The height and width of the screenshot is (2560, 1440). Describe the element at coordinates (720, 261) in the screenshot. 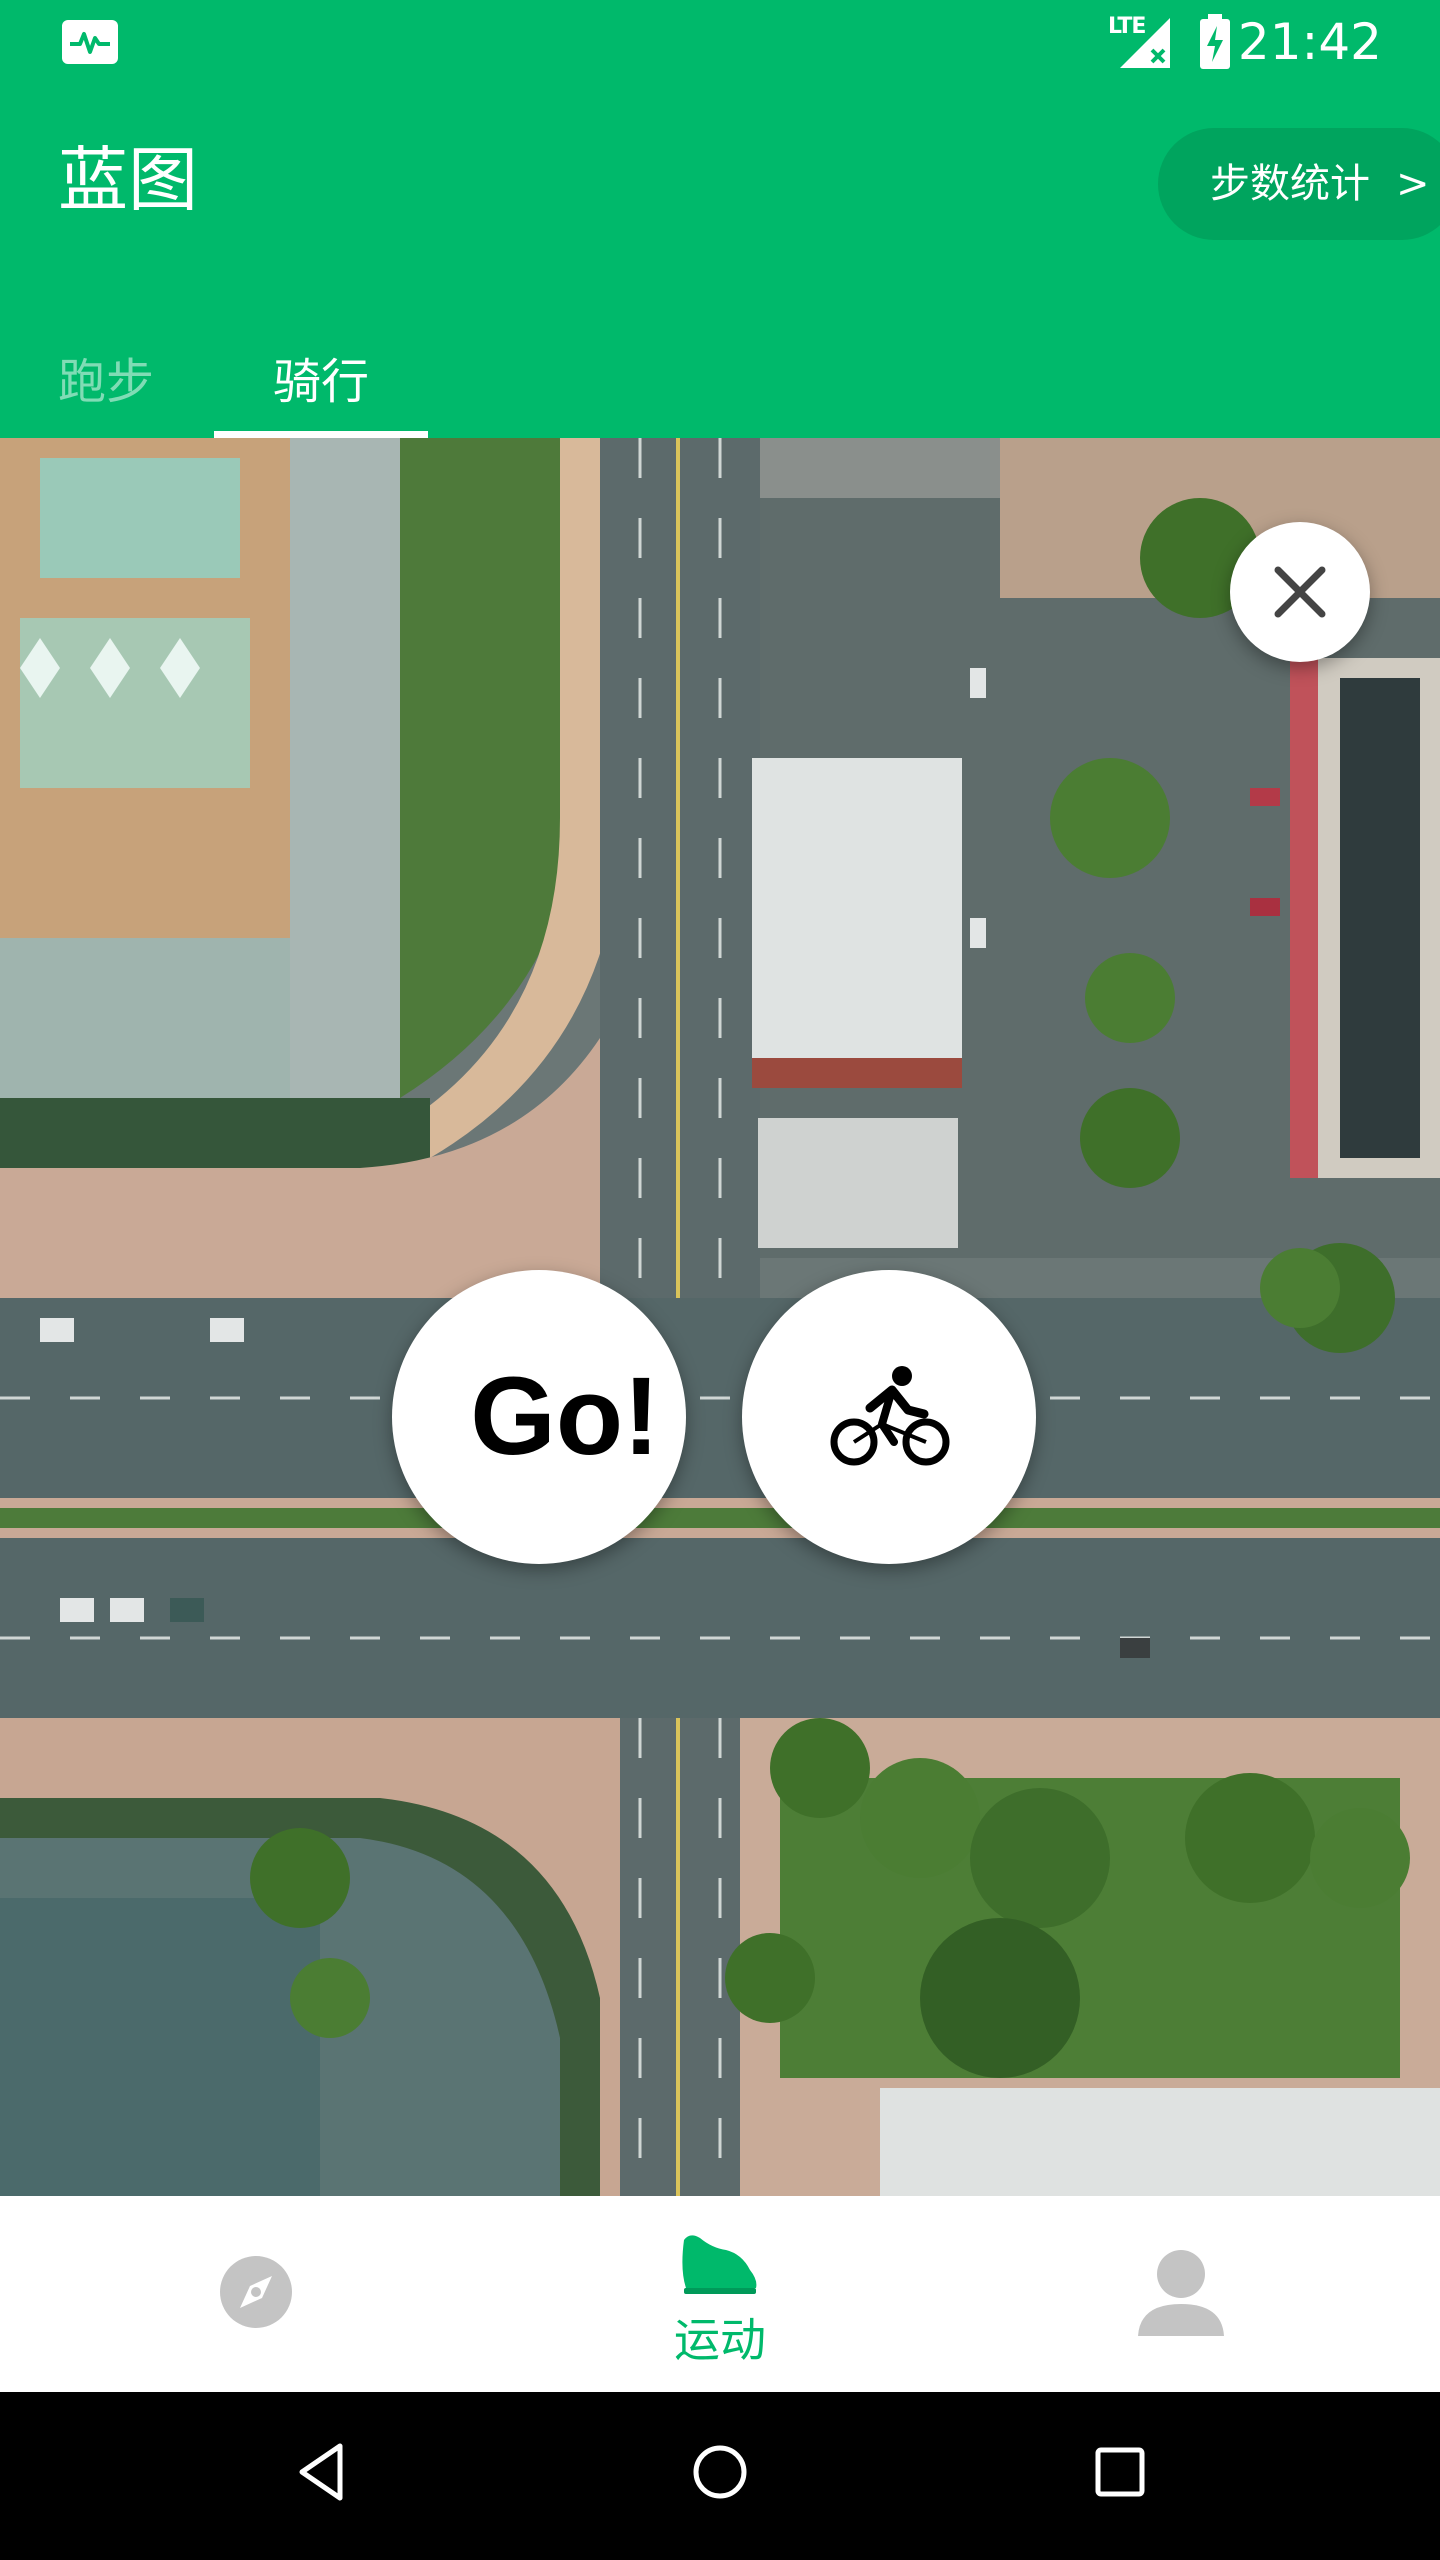

I see `app-bar: 蓝图 步数统计 > 跑步 骑行` at that location.